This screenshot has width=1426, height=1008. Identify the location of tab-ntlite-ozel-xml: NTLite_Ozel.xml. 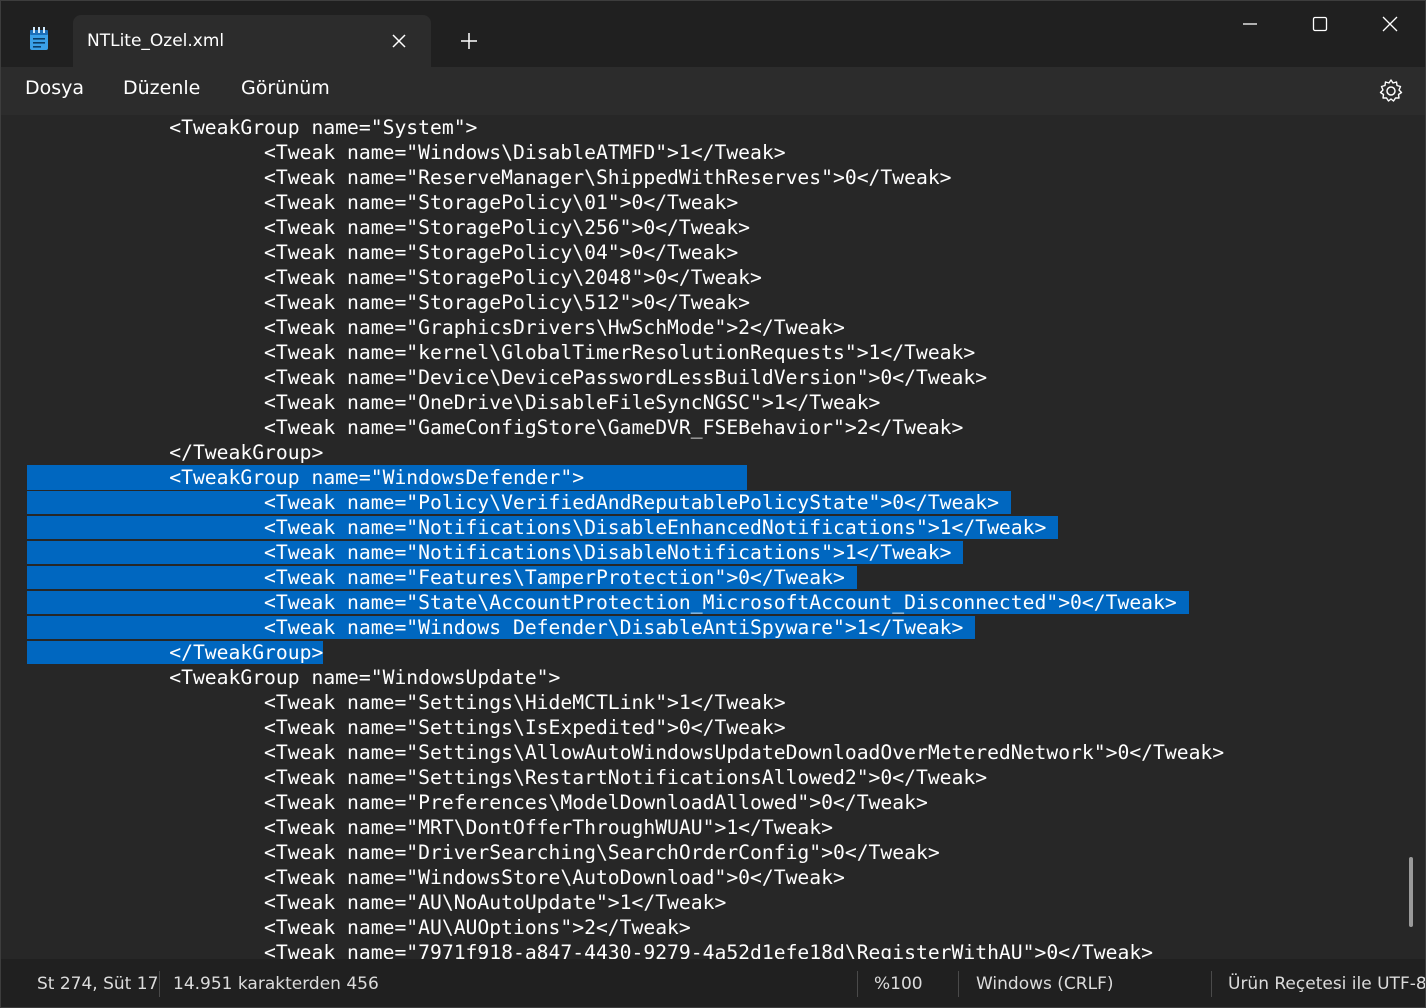
(252, 41).